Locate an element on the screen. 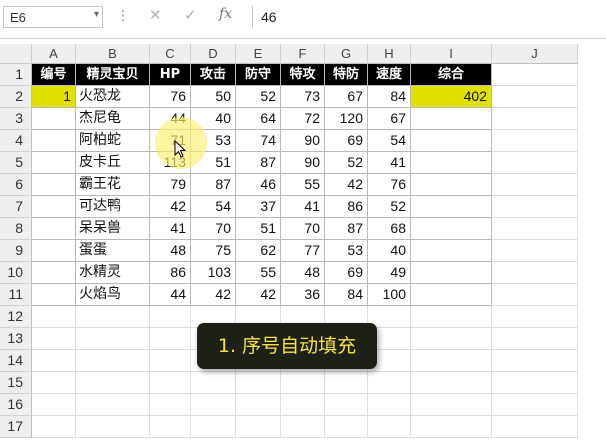 The width and height of the screenshot is (606, 446). row-header-16: 16 is located at coordinates (16, 405).